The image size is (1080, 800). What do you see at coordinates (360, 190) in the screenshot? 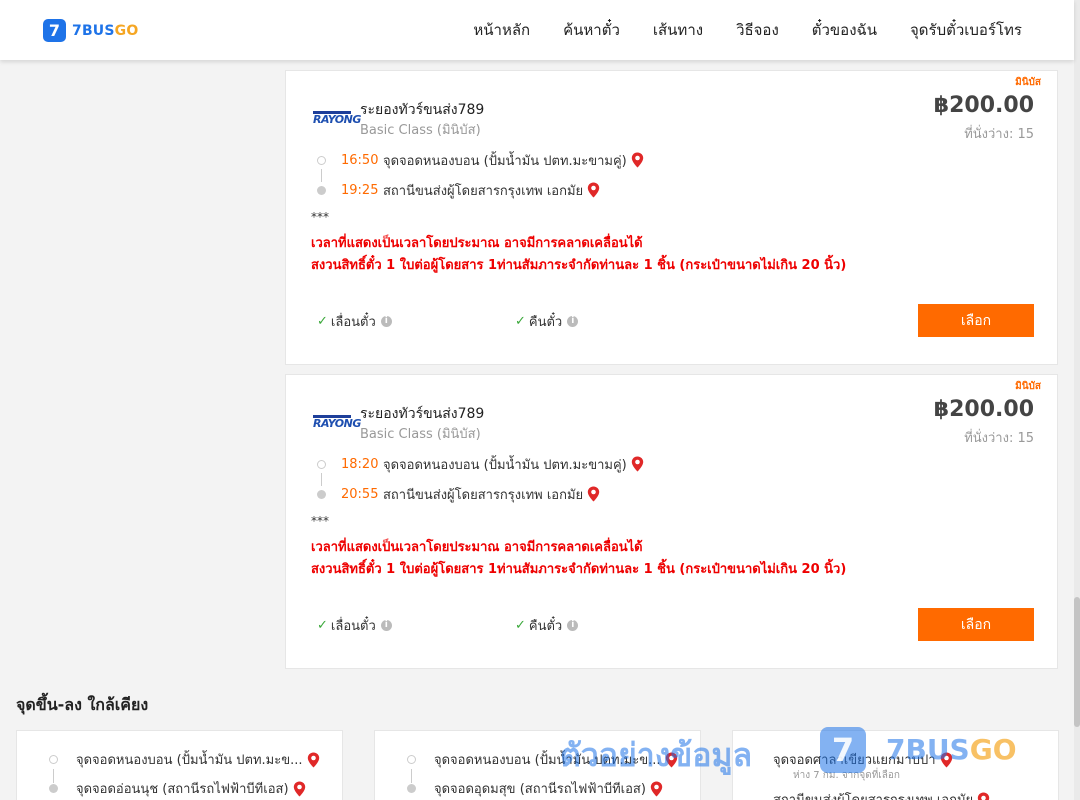
I see `arrival-time: 19:25` at bounding box center [360, 190].